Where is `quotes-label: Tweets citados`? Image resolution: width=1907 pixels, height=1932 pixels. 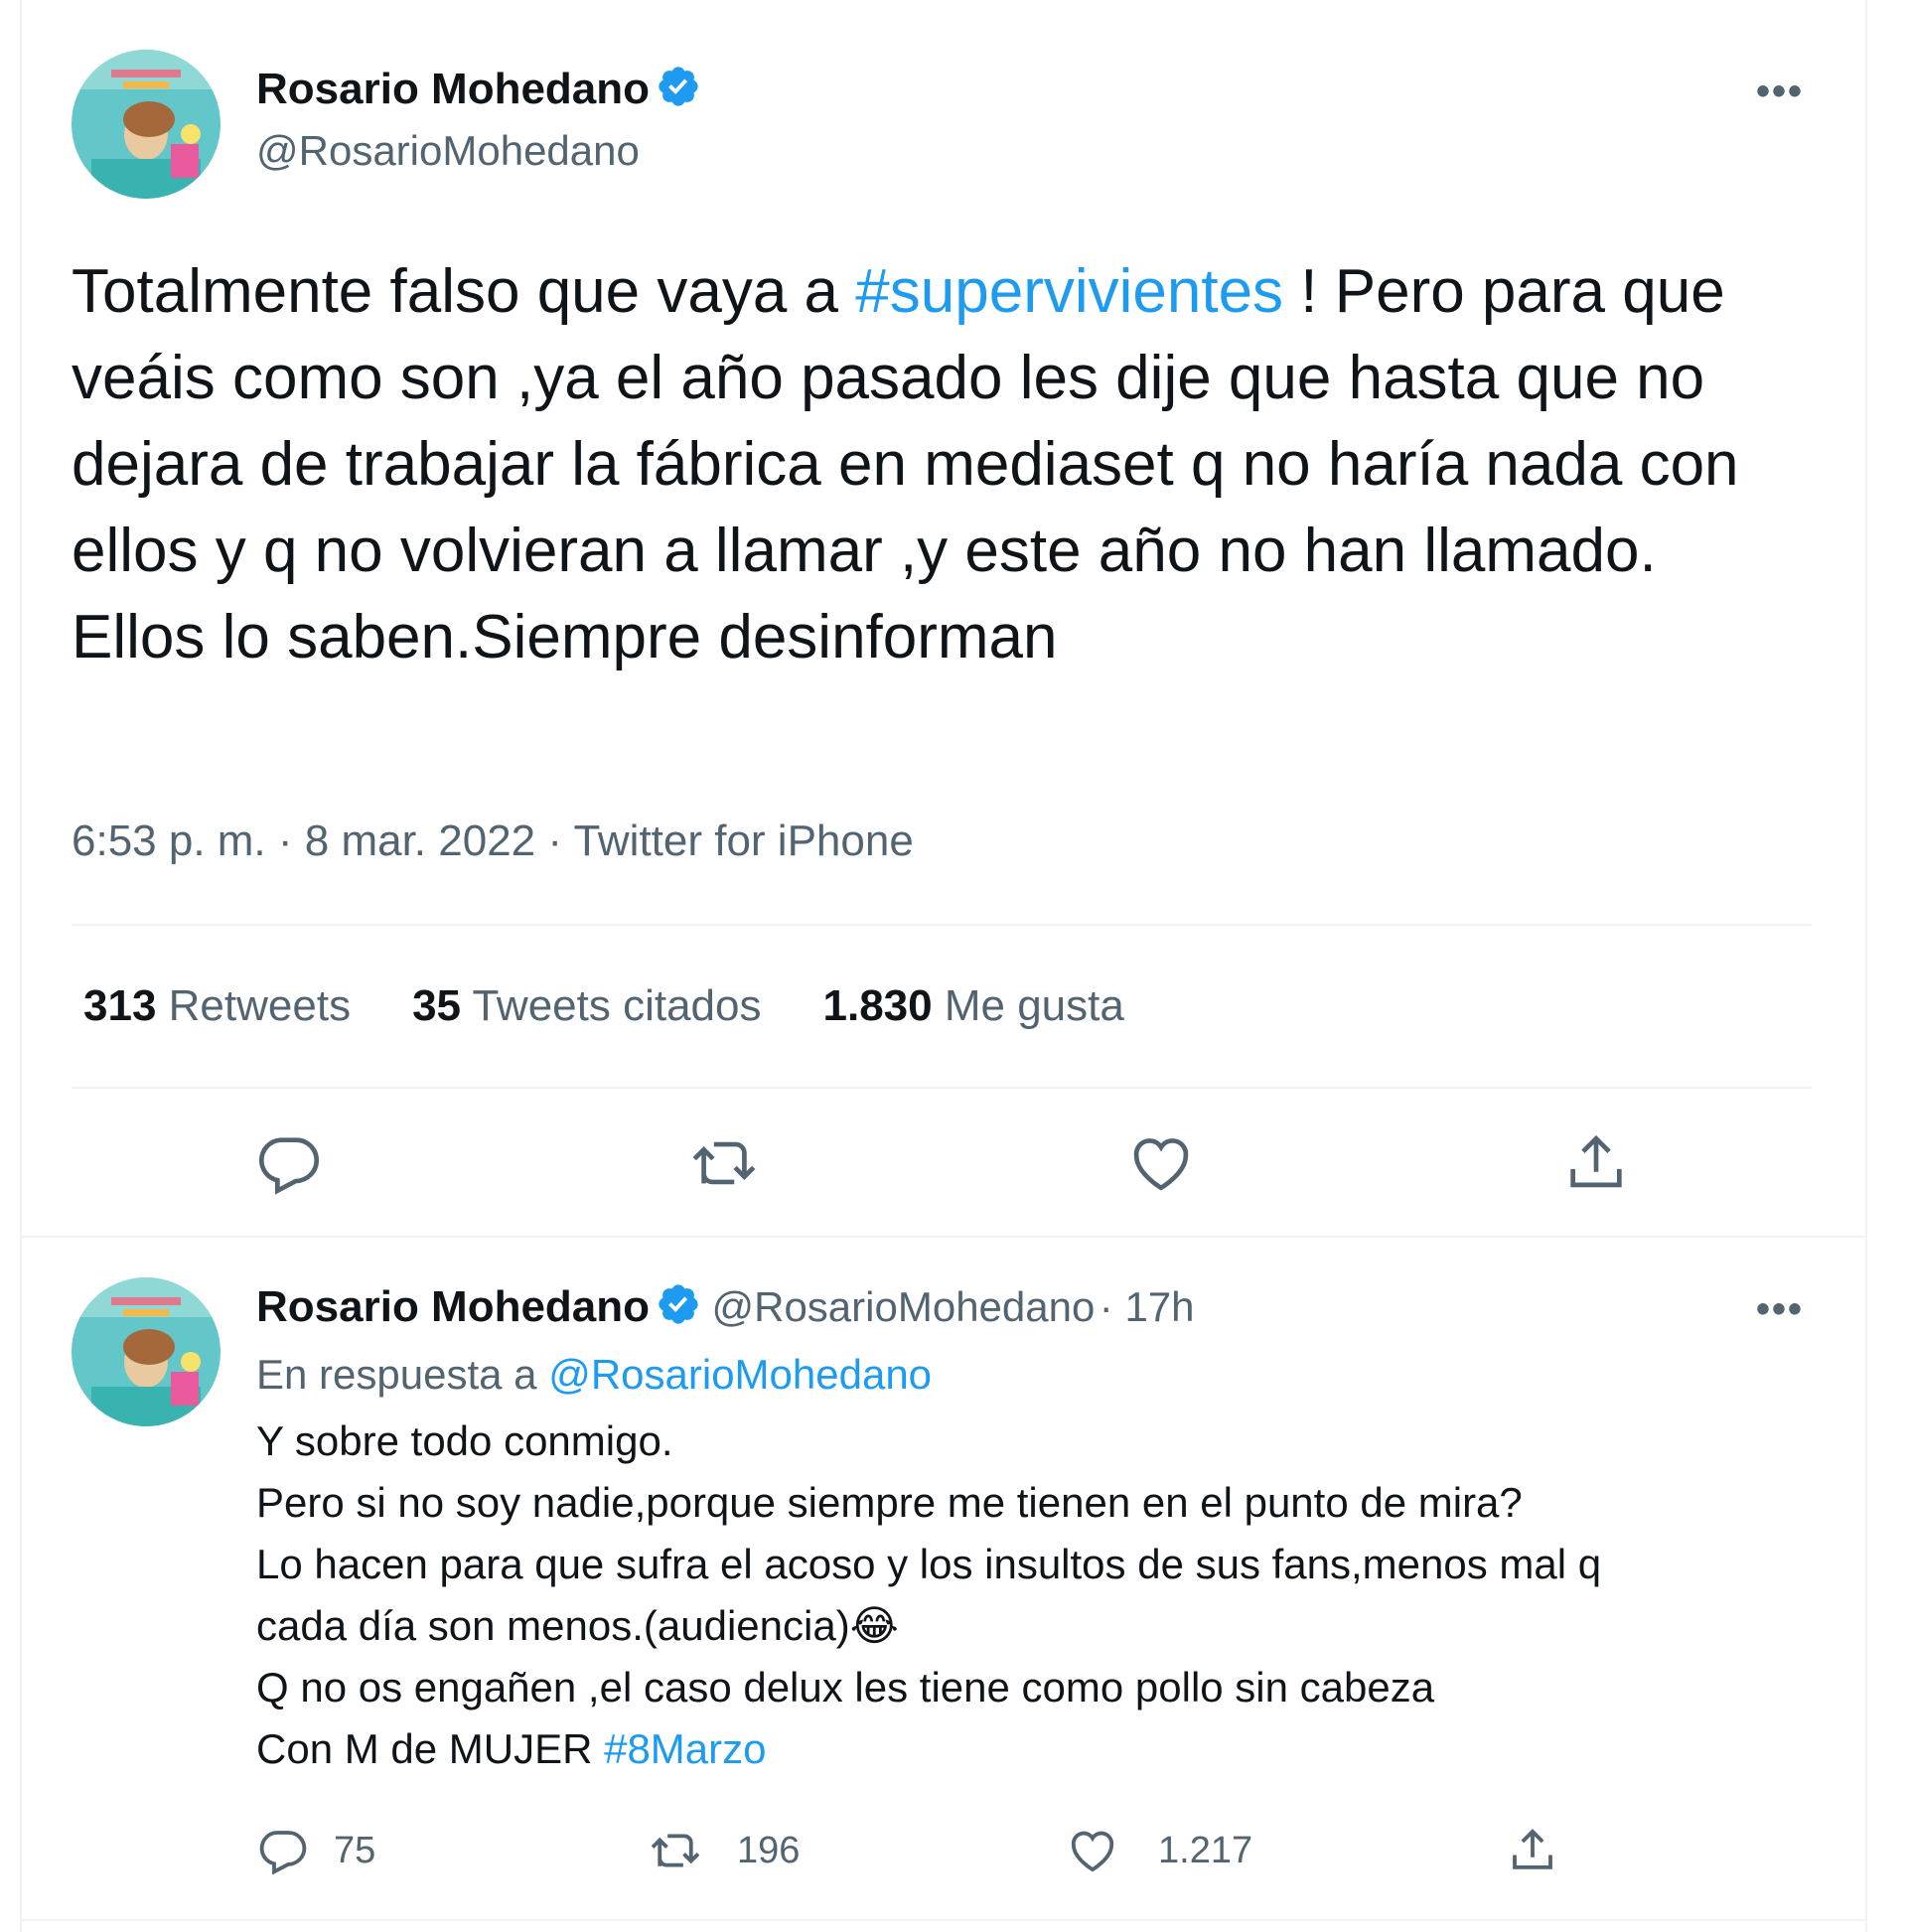 quotes-label: Tweets citados is located at coordinates (617, 1005).